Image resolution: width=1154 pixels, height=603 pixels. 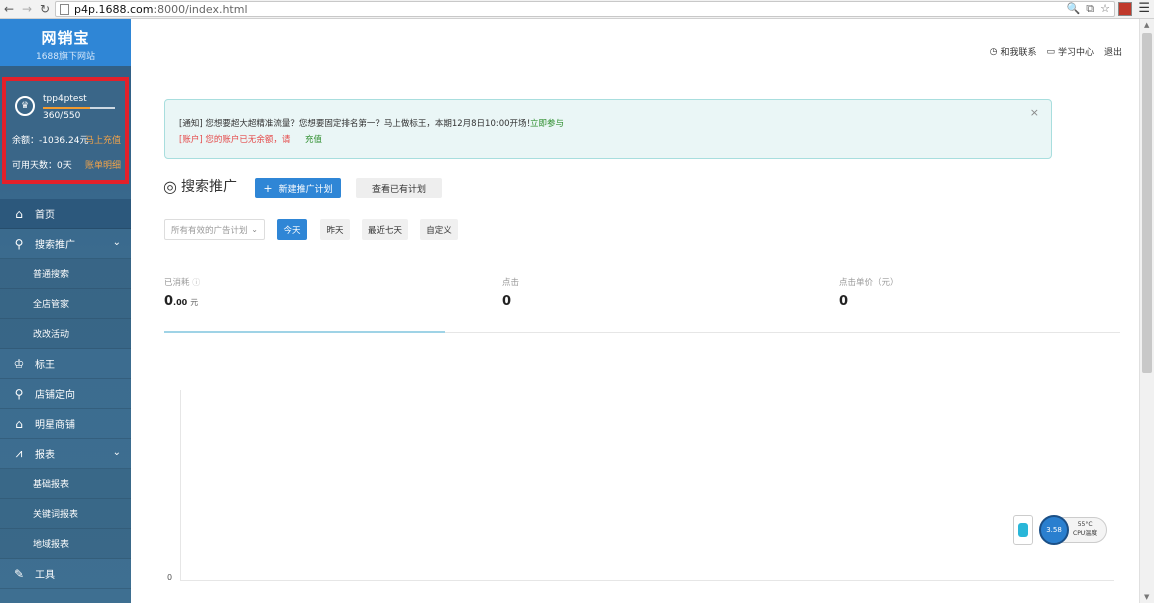 I want to click on speed-gauge: 3.58, so click(x=1054, y=530).